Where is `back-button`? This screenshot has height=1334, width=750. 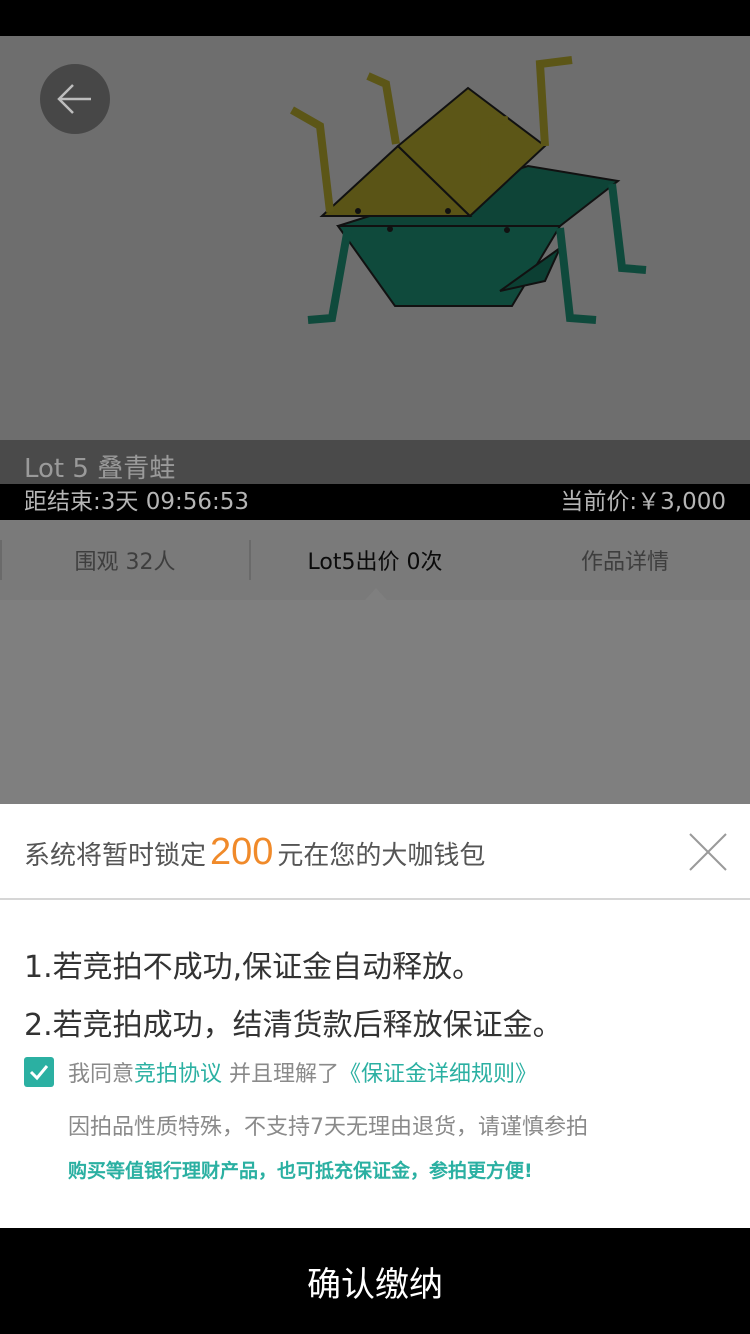
back-button is located at coordinates (75, 99).